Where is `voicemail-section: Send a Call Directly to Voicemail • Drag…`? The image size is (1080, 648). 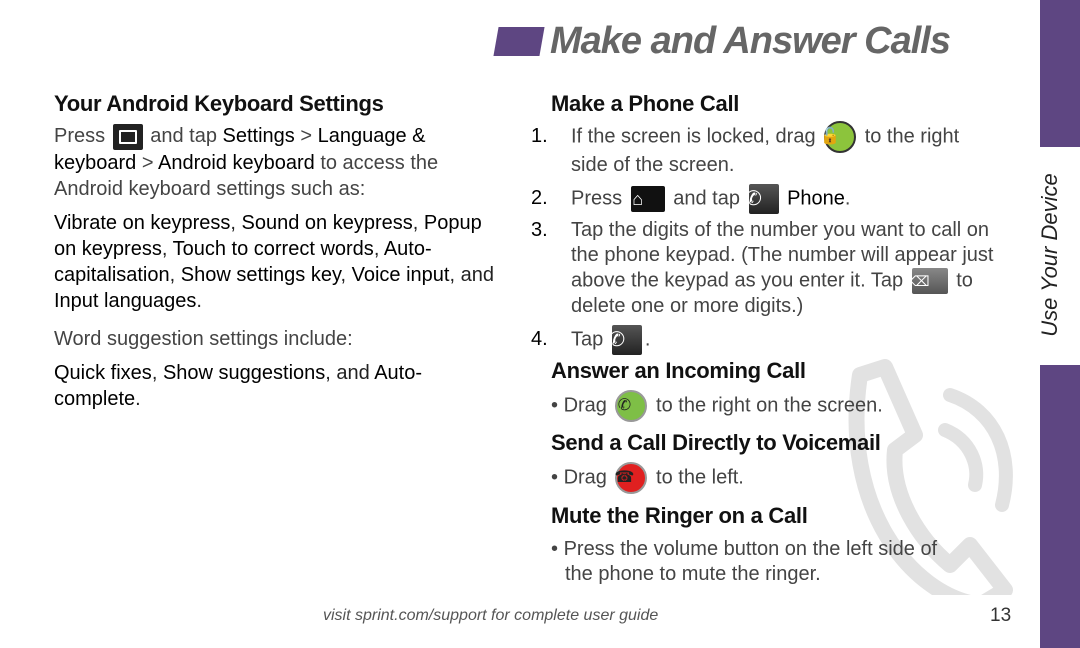
voicemail-section: Send a Call Directly to Voicemail • Drag… is located at coordinates (773, 462).